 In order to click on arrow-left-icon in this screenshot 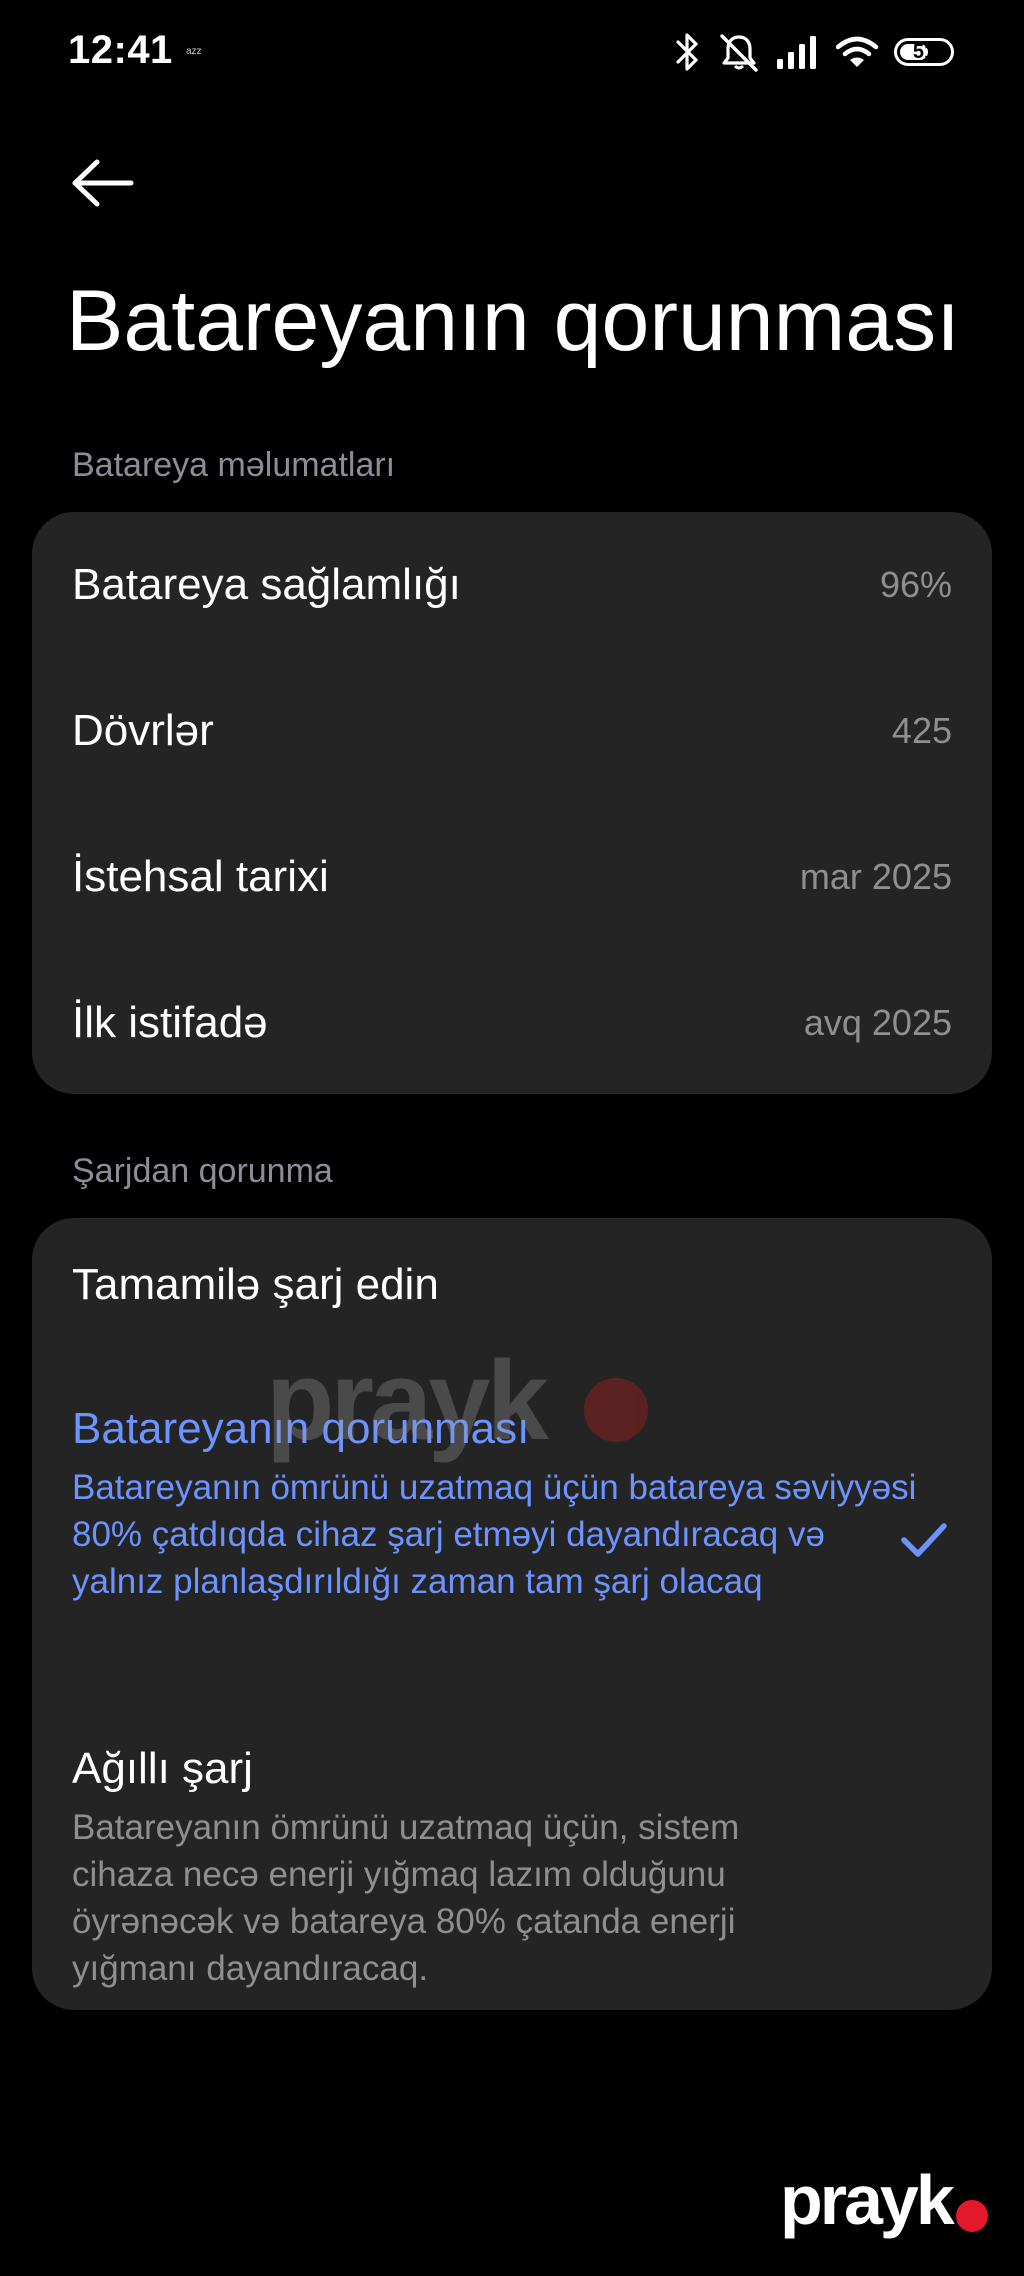, I will do `click(103, 183)`.